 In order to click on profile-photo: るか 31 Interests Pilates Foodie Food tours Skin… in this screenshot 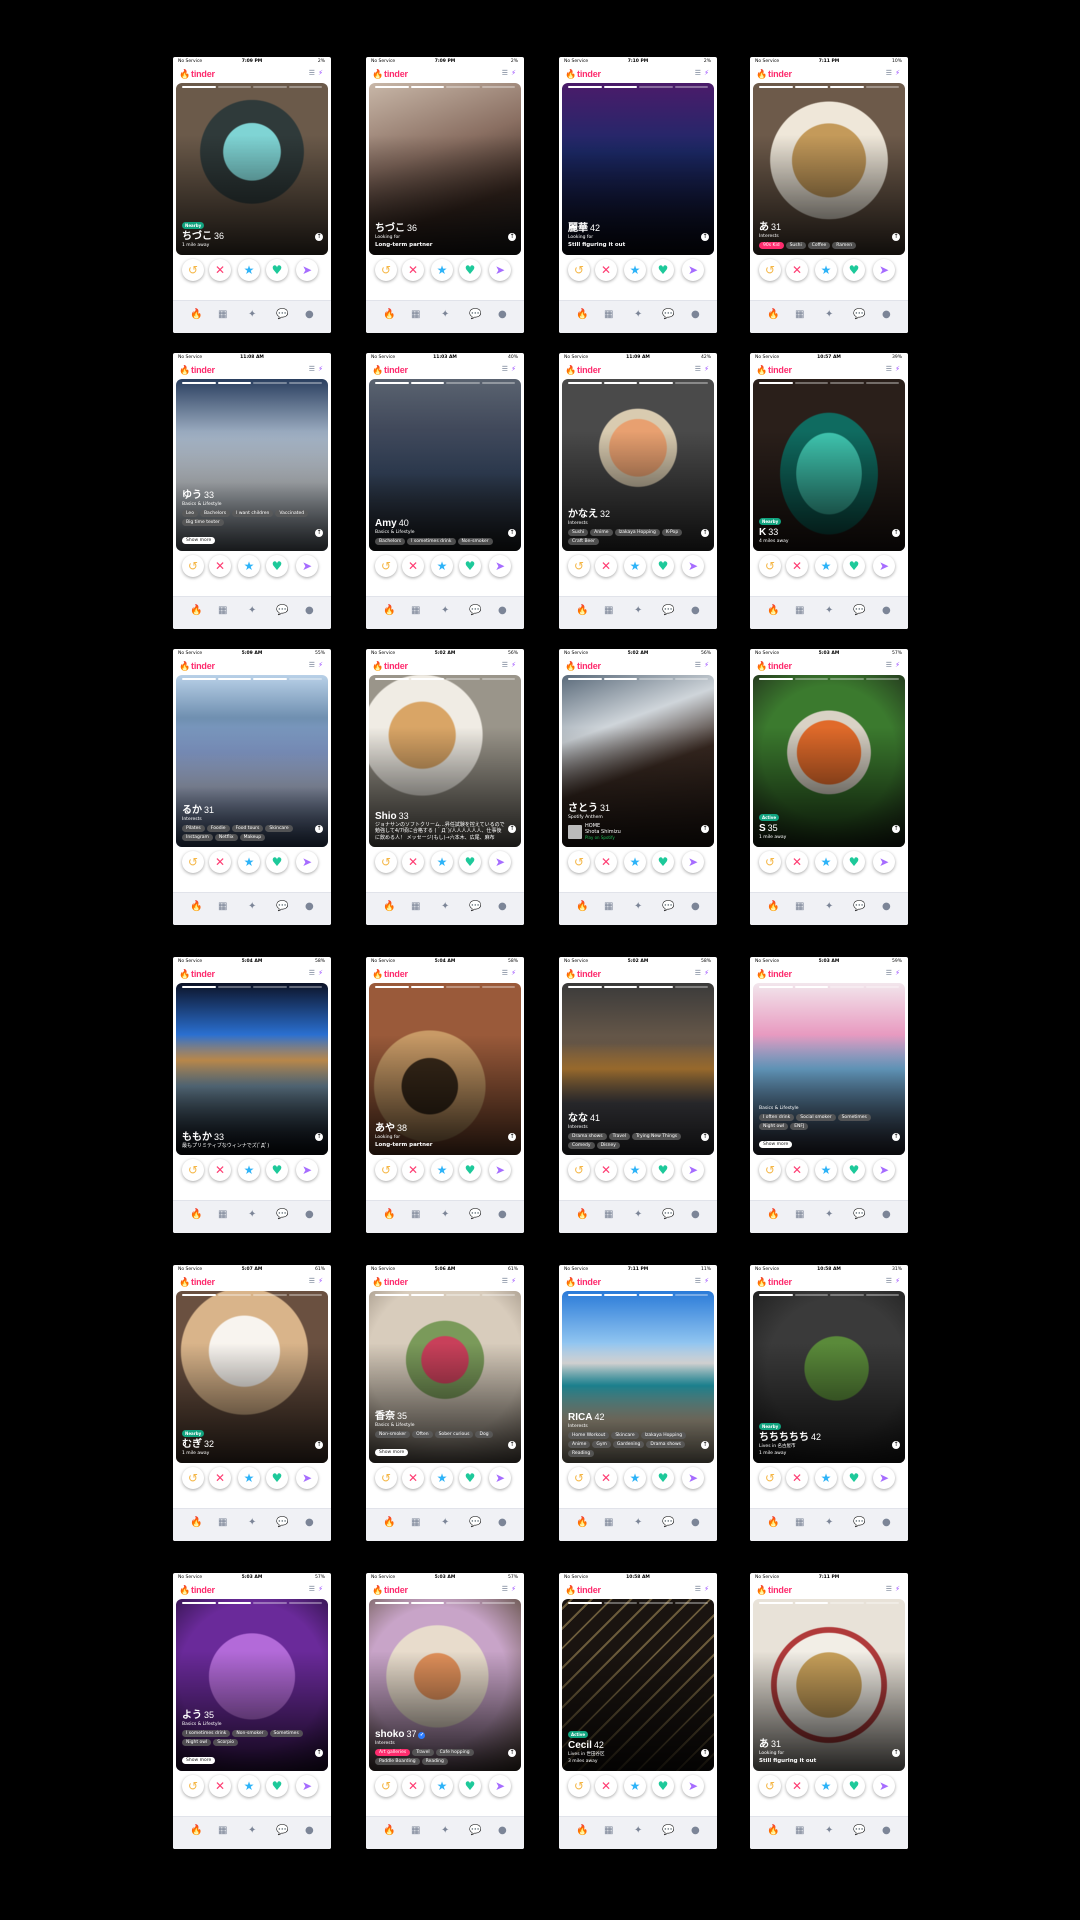, I will do `click(252, 761)`.